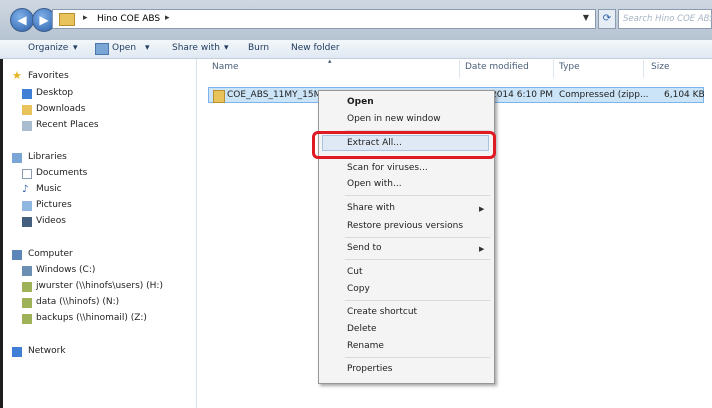  Describe the element at coordinates (382, 312) in the screenshot. I see `menu-create-shortcut: Create shortcut` at that location.